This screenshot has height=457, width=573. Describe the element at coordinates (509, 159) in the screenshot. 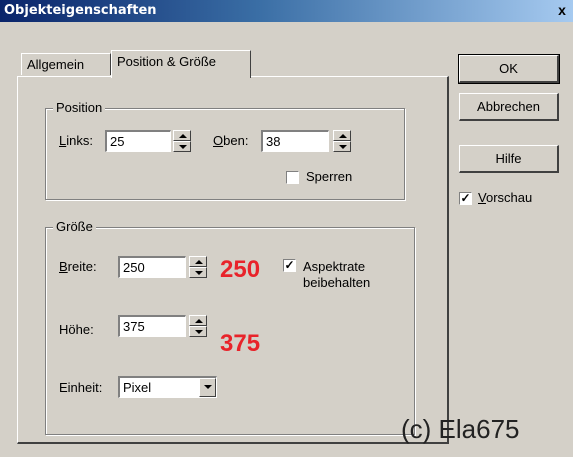

I see `help-button: Hilfe` at that location.